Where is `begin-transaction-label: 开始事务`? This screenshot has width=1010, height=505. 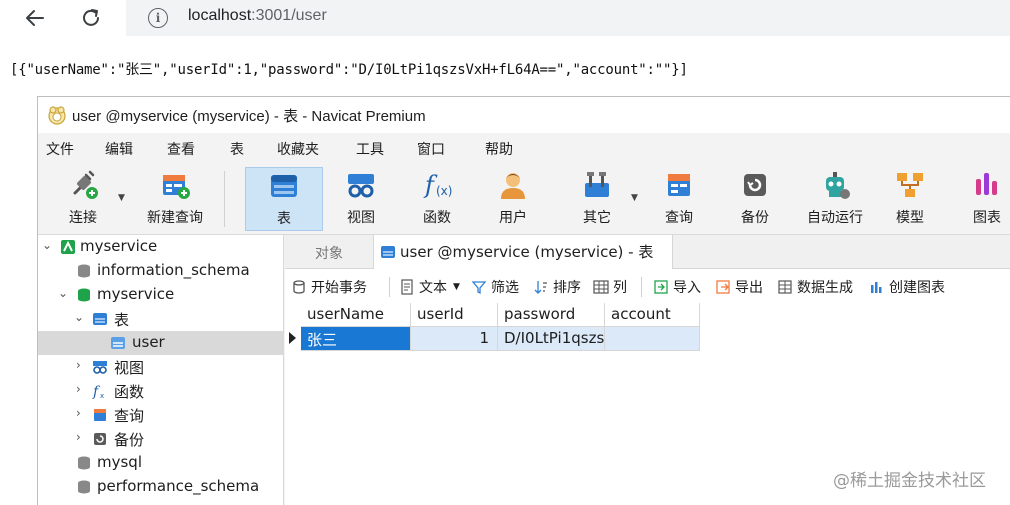
begin-transaction-label: 开始事务 is located at coordinates (339, 288).